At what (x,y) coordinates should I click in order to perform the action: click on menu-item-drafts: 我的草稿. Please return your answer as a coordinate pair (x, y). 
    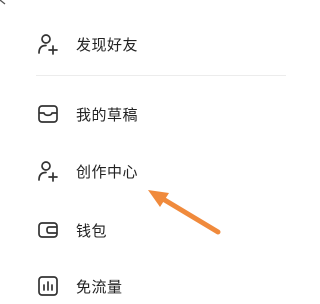
    Looking at the image, I should click on (87, 114).